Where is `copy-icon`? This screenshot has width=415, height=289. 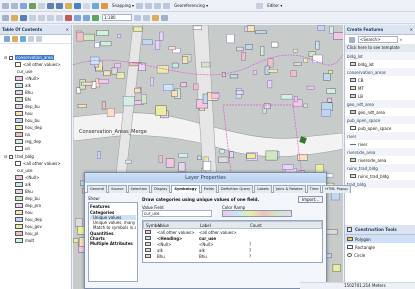
copy-icon is located at coordinates (50, 17).